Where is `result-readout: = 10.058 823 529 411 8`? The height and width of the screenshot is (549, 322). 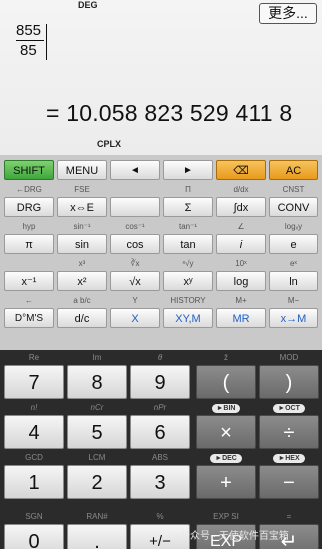 result-readout: = 10.058 823 529 411 8 is located at coordinates (169, 113).